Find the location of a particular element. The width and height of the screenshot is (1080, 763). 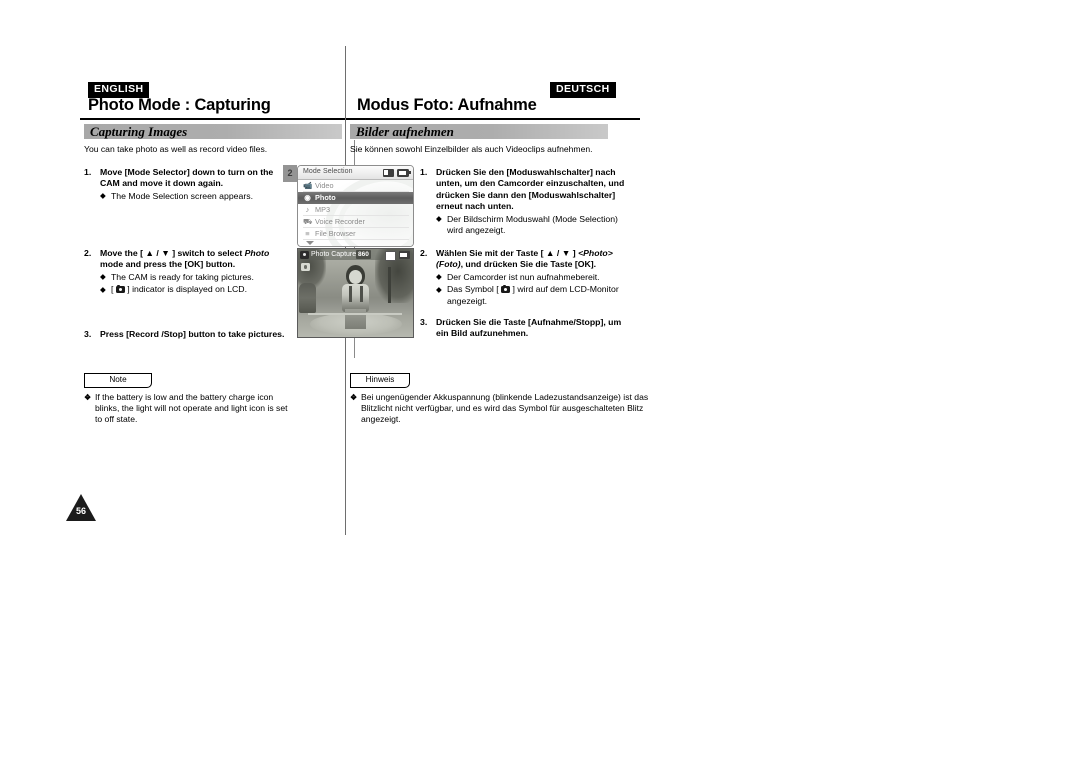

step-bullet-with-icon: ◆ [ ] indicator is displayed on LCD. is located at coordinates (194, 289).